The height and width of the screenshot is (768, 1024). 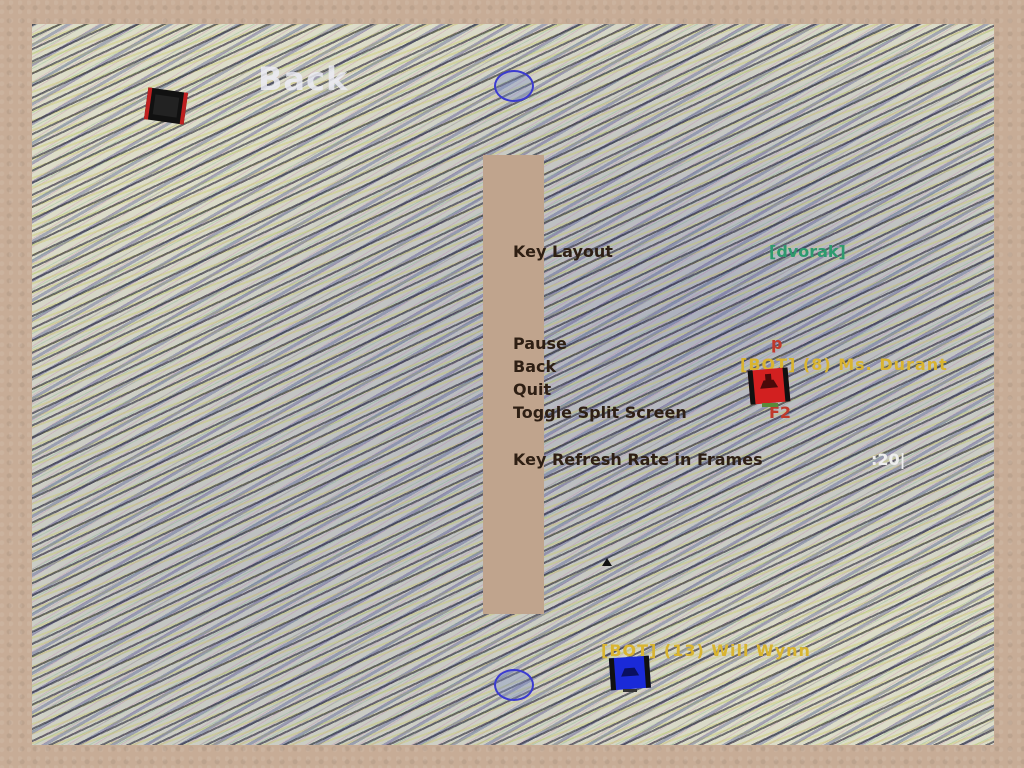 I want to click on back-menu-title: Back, so click(x=303, y=79).